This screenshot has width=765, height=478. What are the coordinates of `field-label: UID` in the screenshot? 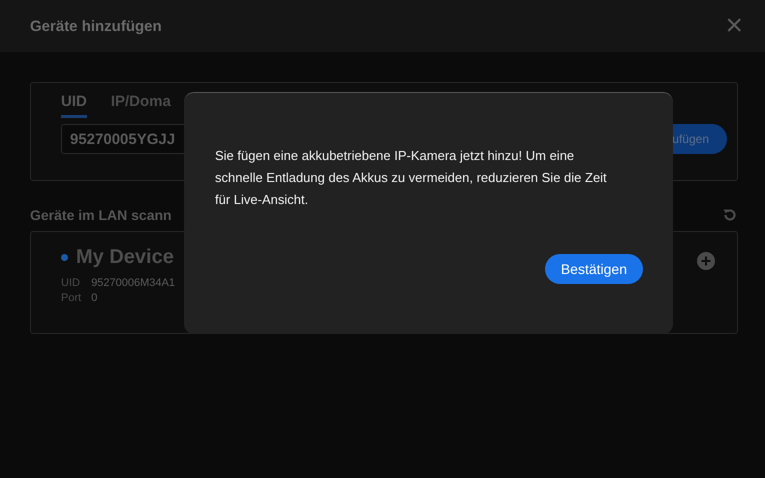 It's located at (71, 283).